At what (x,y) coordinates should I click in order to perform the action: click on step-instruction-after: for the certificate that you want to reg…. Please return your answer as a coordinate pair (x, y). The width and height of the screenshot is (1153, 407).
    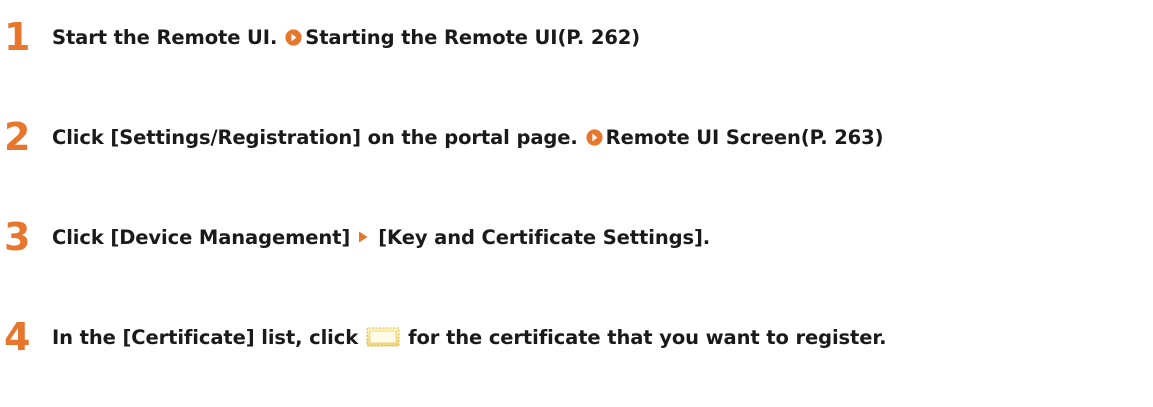
    Looking at the image, I should click on (647, 337).